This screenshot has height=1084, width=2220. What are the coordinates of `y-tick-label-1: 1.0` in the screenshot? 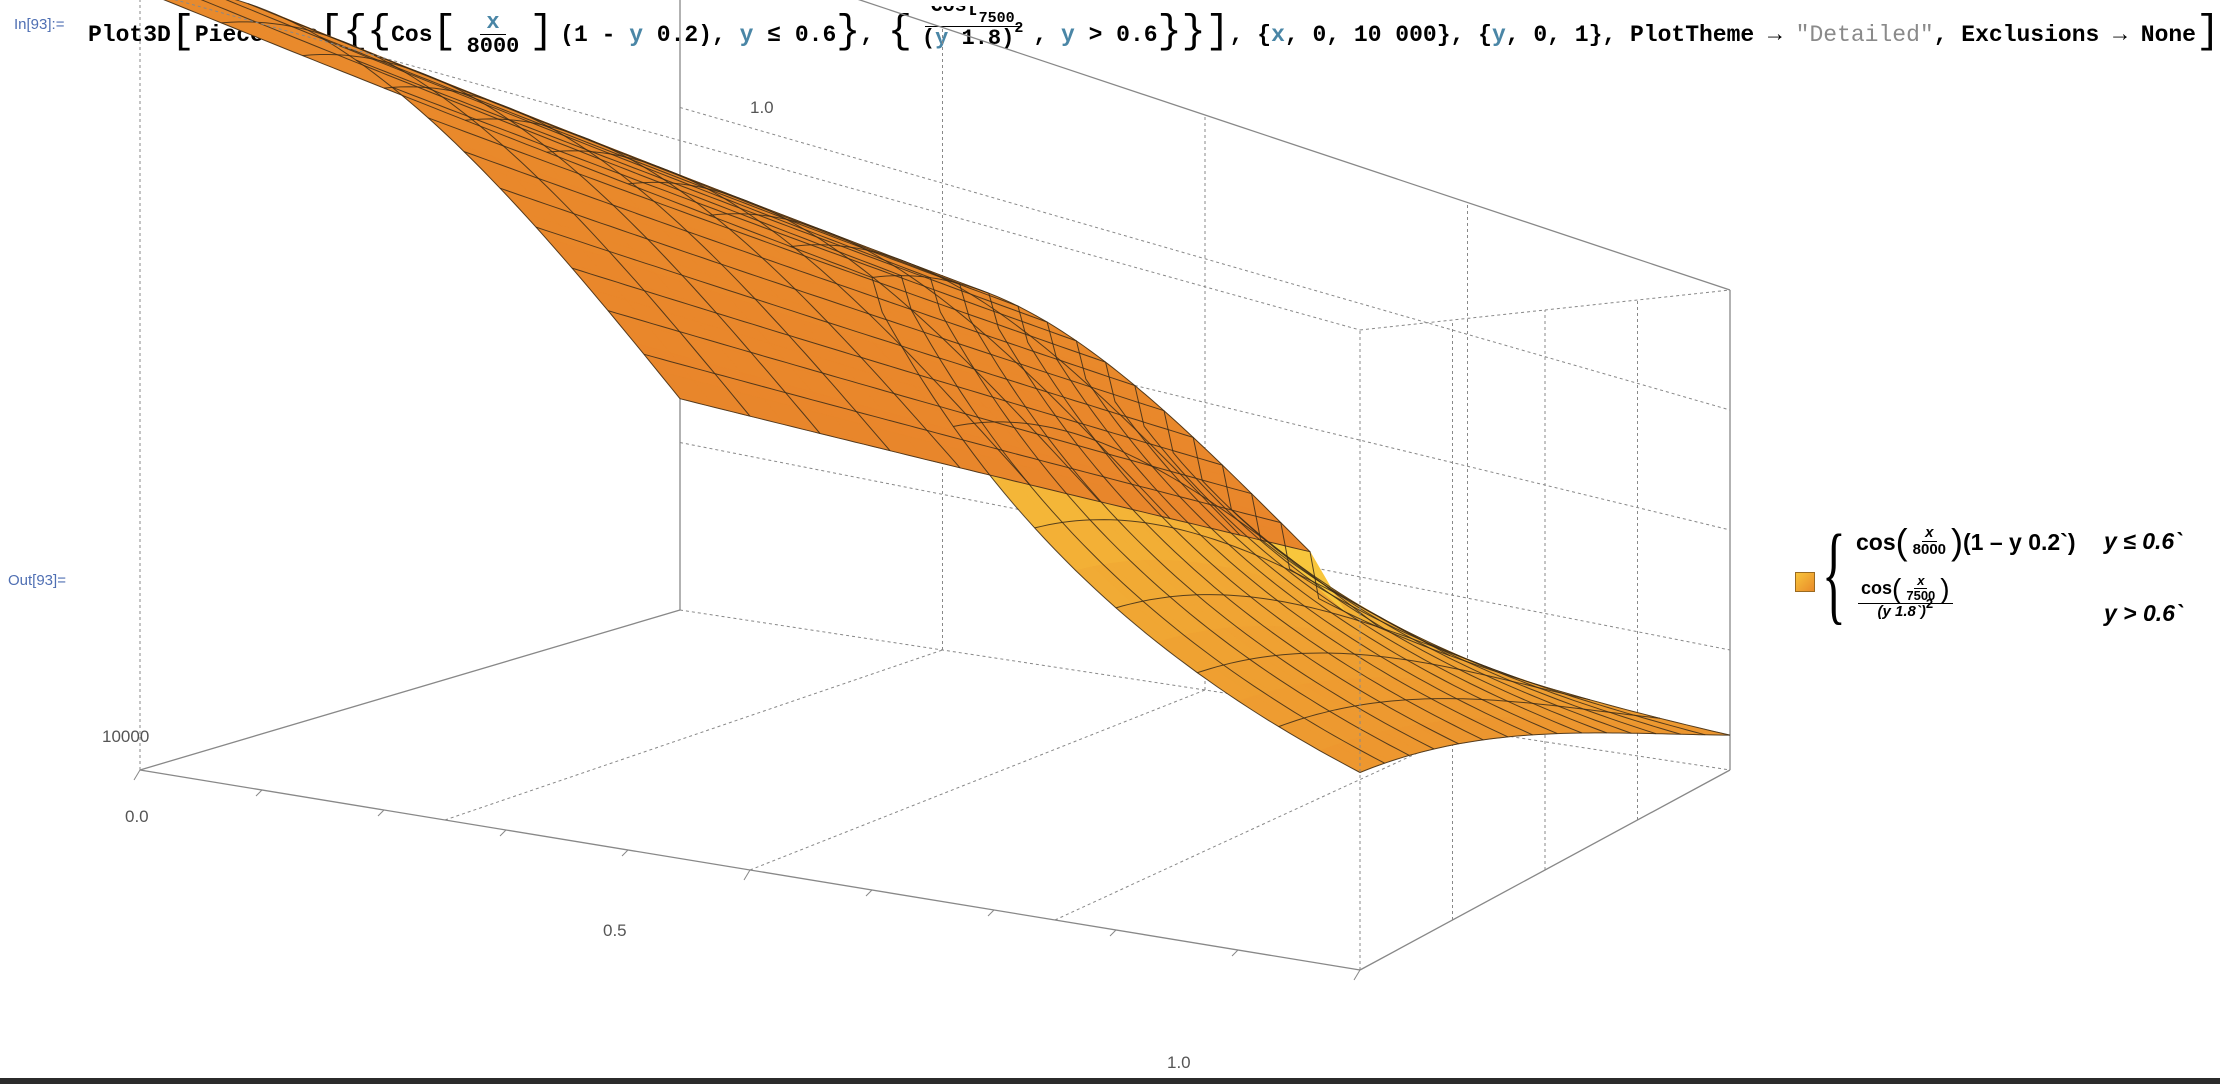 It's located at (1179, 1062).